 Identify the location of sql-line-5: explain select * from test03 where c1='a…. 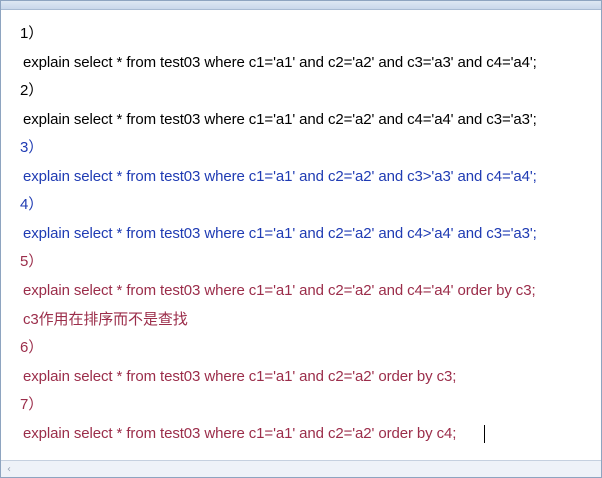
(279, 290).